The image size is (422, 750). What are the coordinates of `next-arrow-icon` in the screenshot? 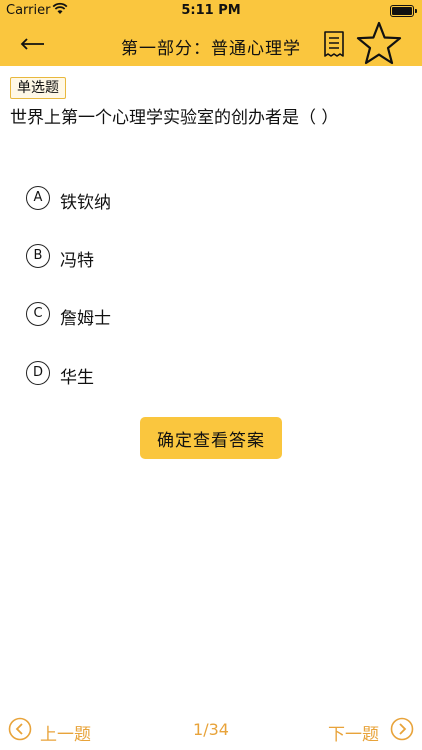 It's located at (402, 729).